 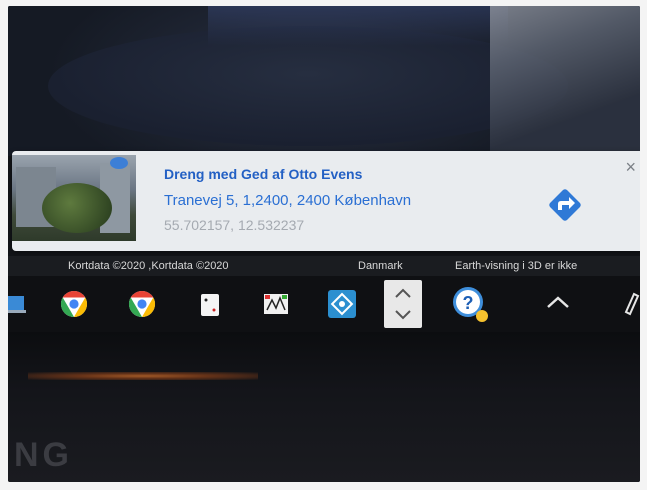 I want to click on map-data-credit: Kortdata ©2020 ,Kortdata ©2020, so click(x=148, y=266).